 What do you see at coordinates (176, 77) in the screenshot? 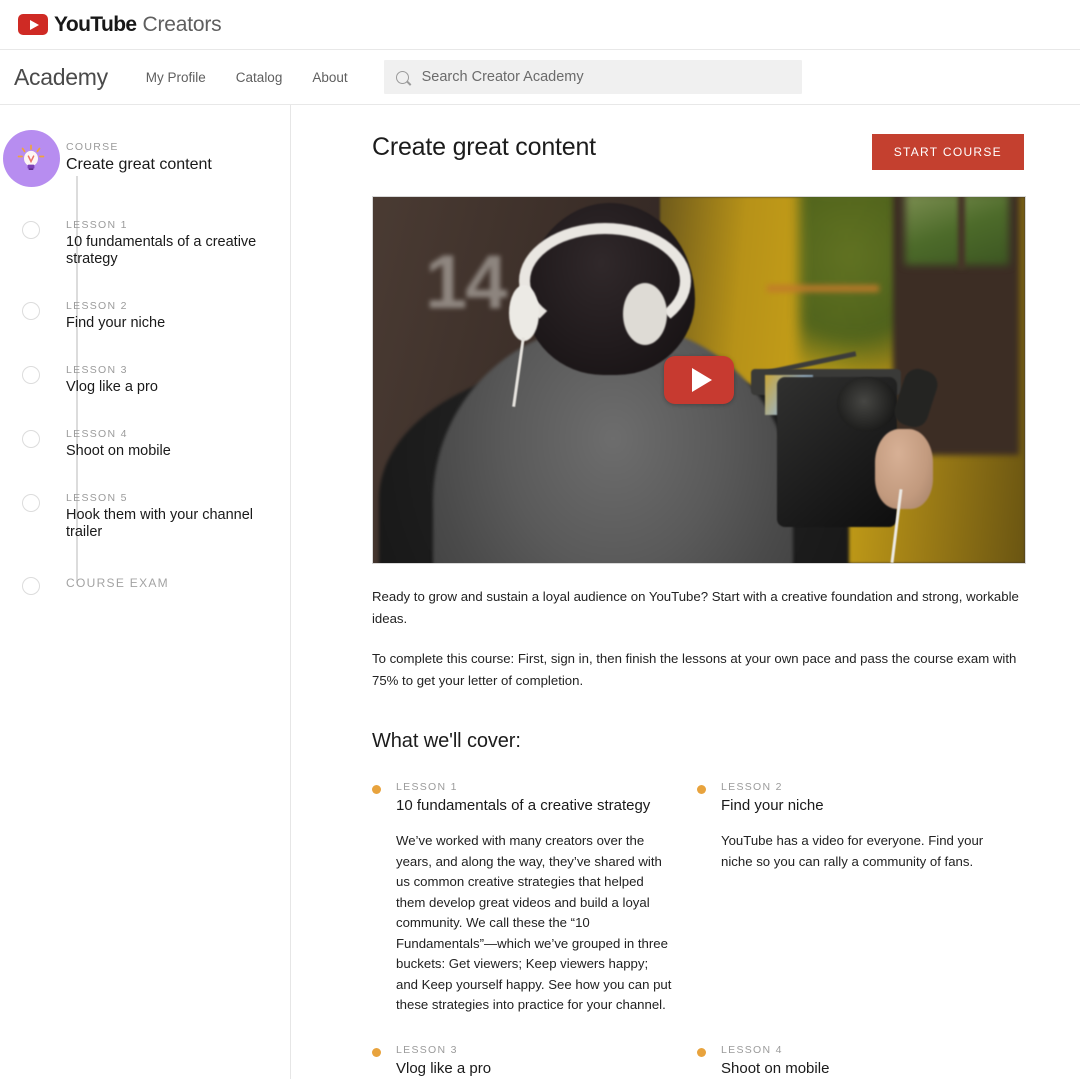
I see `nav-item-my-profile: My Profile` at bounding box center [176, 77].